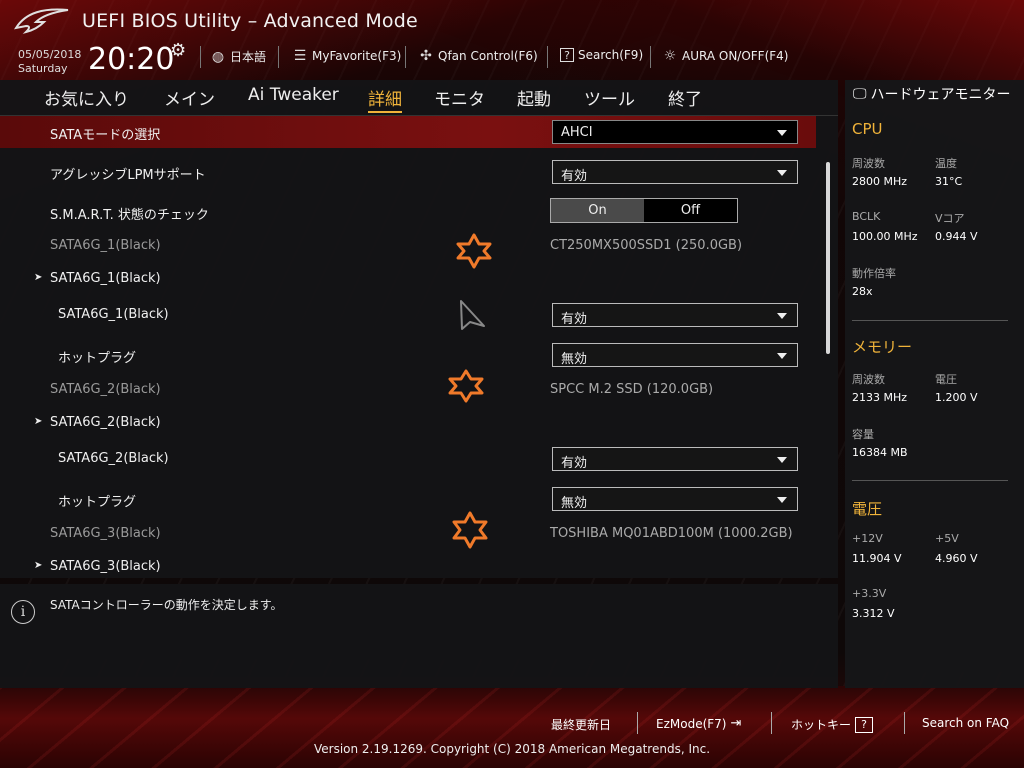 The width and height of the screenshot is (1024, 768). I want to click on port2-hotplug-row: ホットプラグ 無効, so click(408, 499).